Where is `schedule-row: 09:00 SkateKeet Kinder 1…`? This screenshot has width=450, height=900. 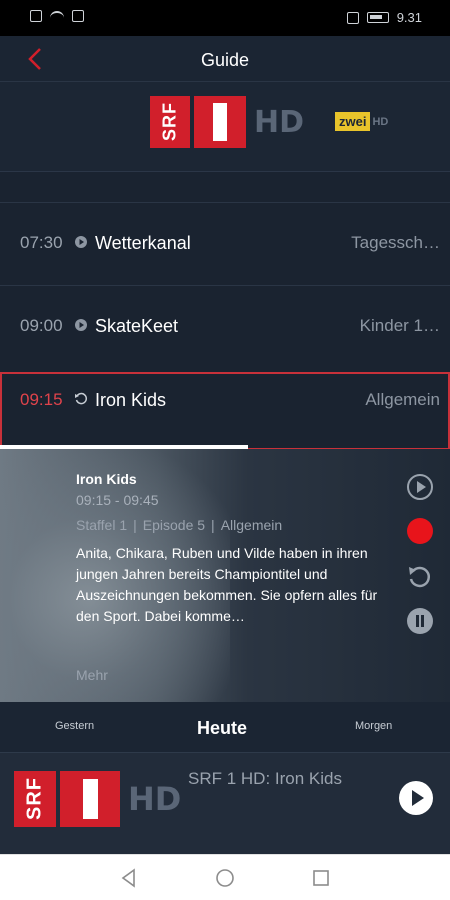 schedule-row: 09:00 SkateKeet Kinder 1… is located at coordinates (225, 326).